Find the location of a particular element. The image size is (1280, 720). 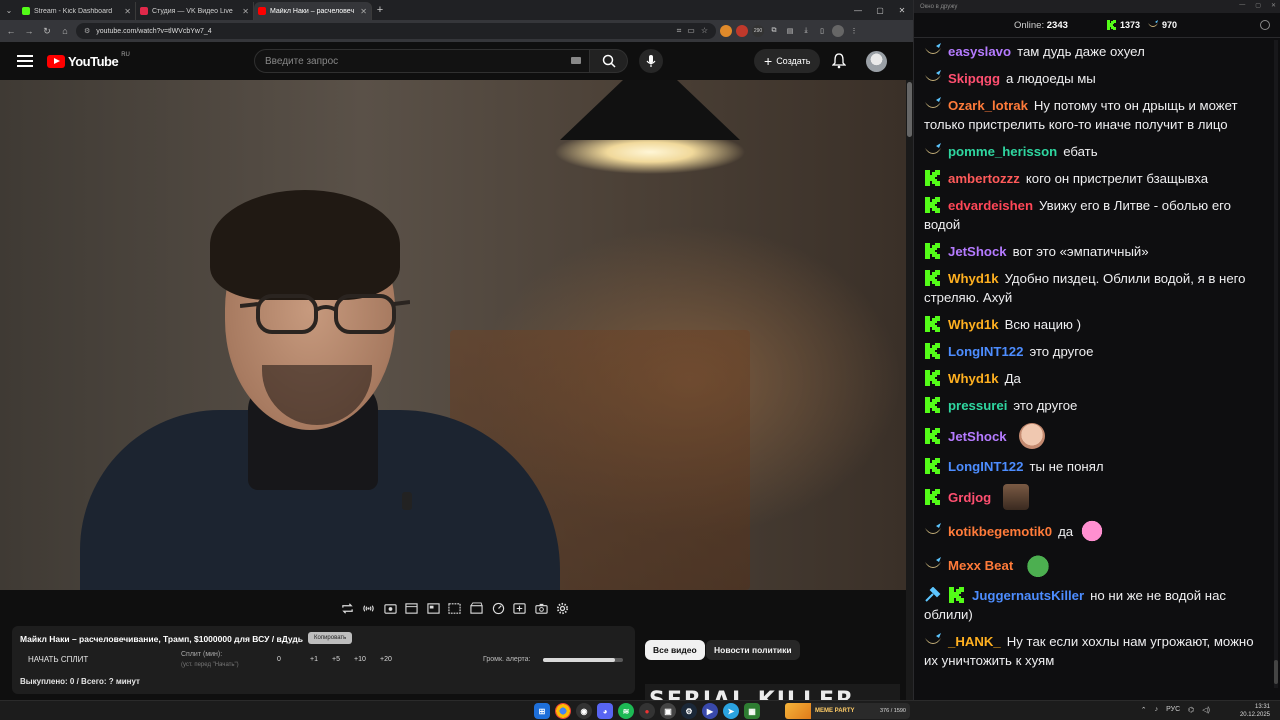

discord-icon: ◕ is located at coordinates (605, 711).